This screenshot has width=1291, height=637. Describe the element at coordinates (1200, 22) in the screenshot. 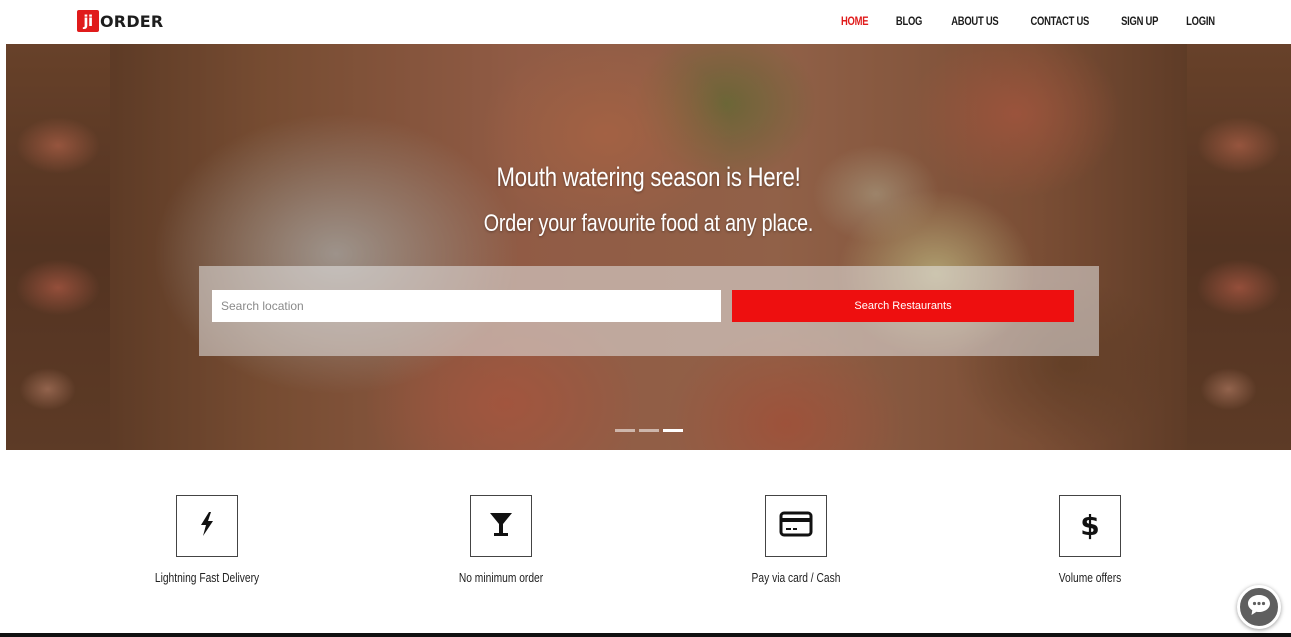

I see `nav-login: LOGIN` at that location.